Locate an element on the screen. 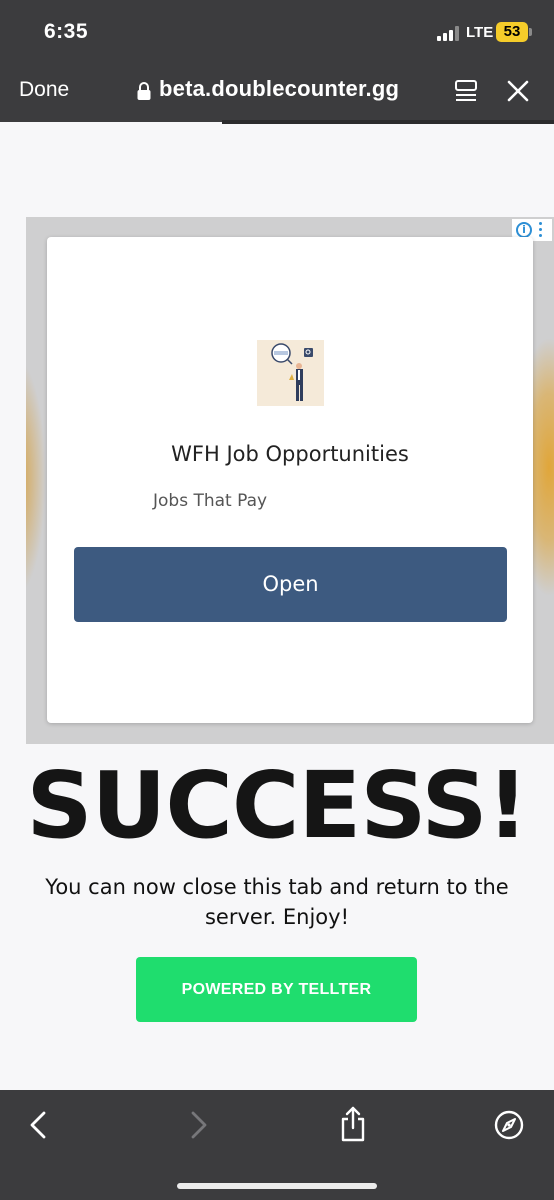 The height and width of the screenshot is (1200, 554). network-type: LTE is located at coordinates (480, 32).